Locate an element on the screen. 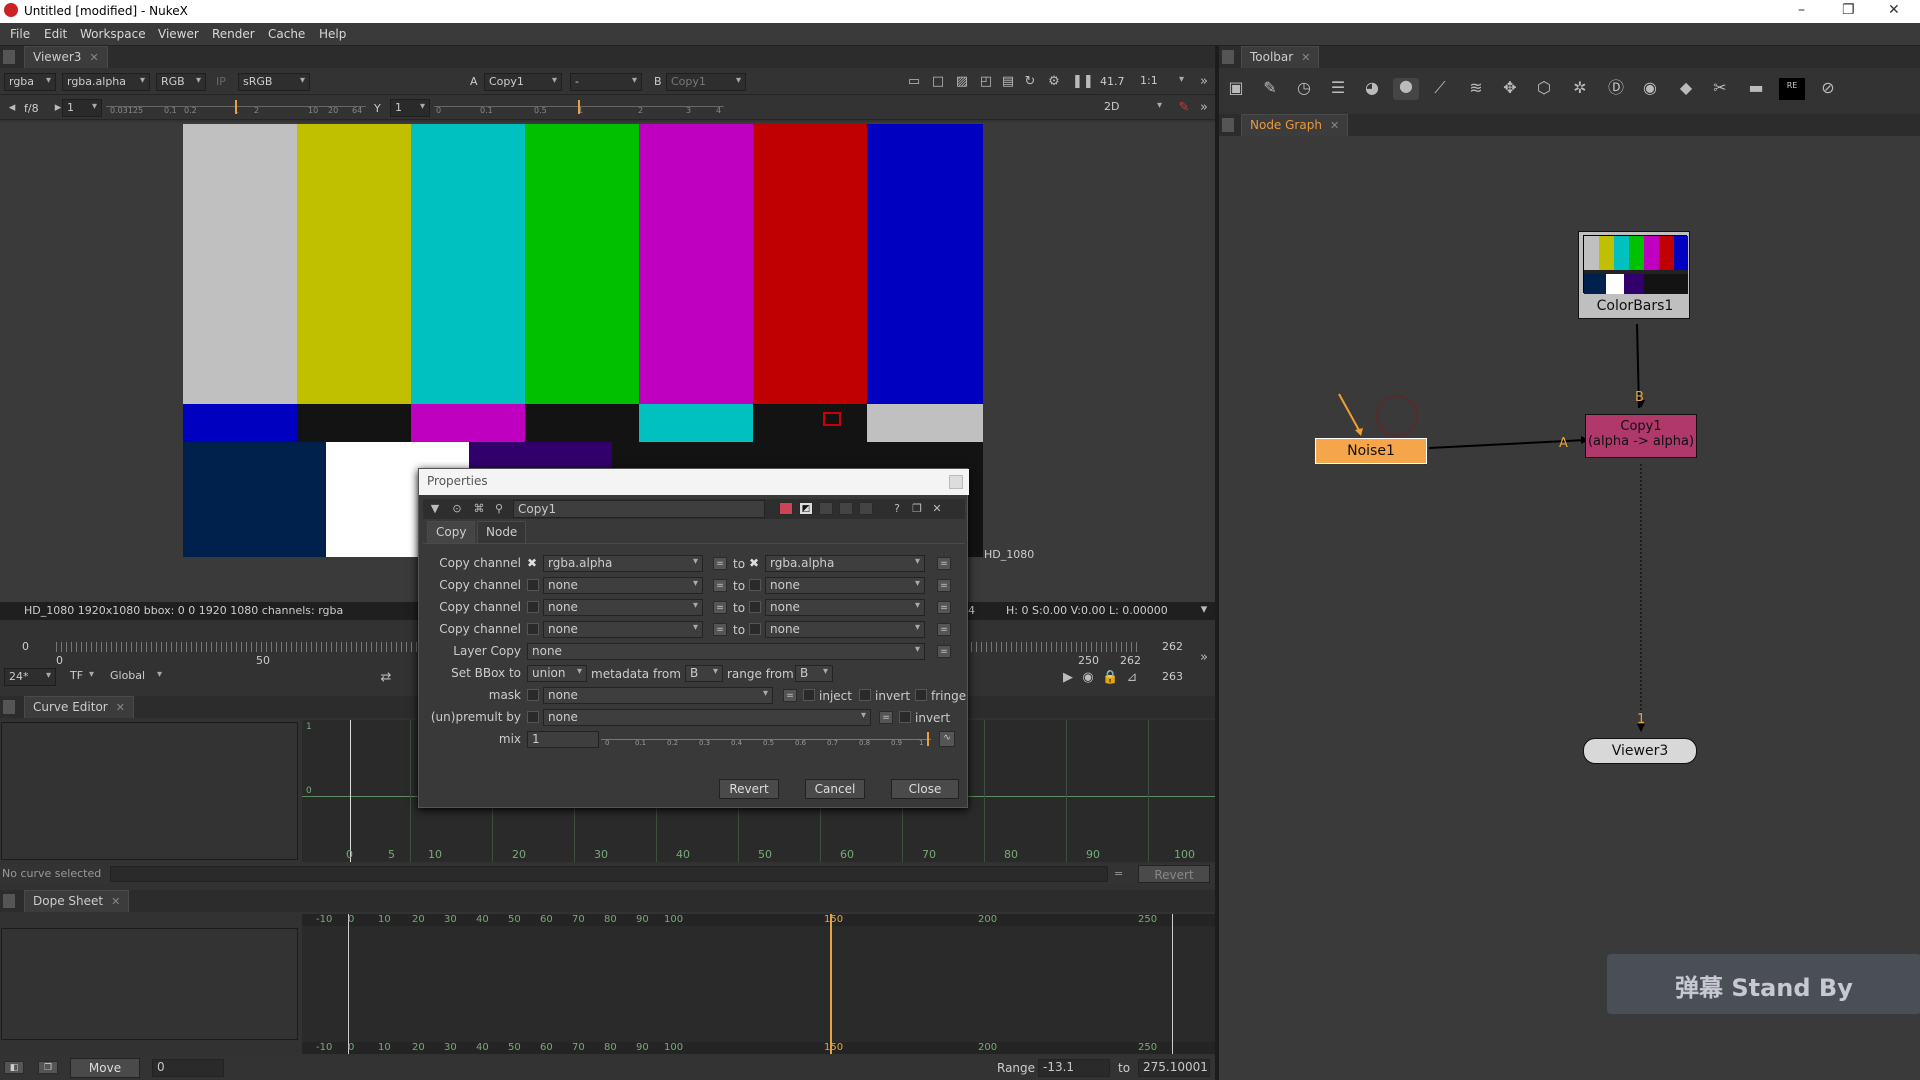  dope-tree is located at coordinates (149, 984).